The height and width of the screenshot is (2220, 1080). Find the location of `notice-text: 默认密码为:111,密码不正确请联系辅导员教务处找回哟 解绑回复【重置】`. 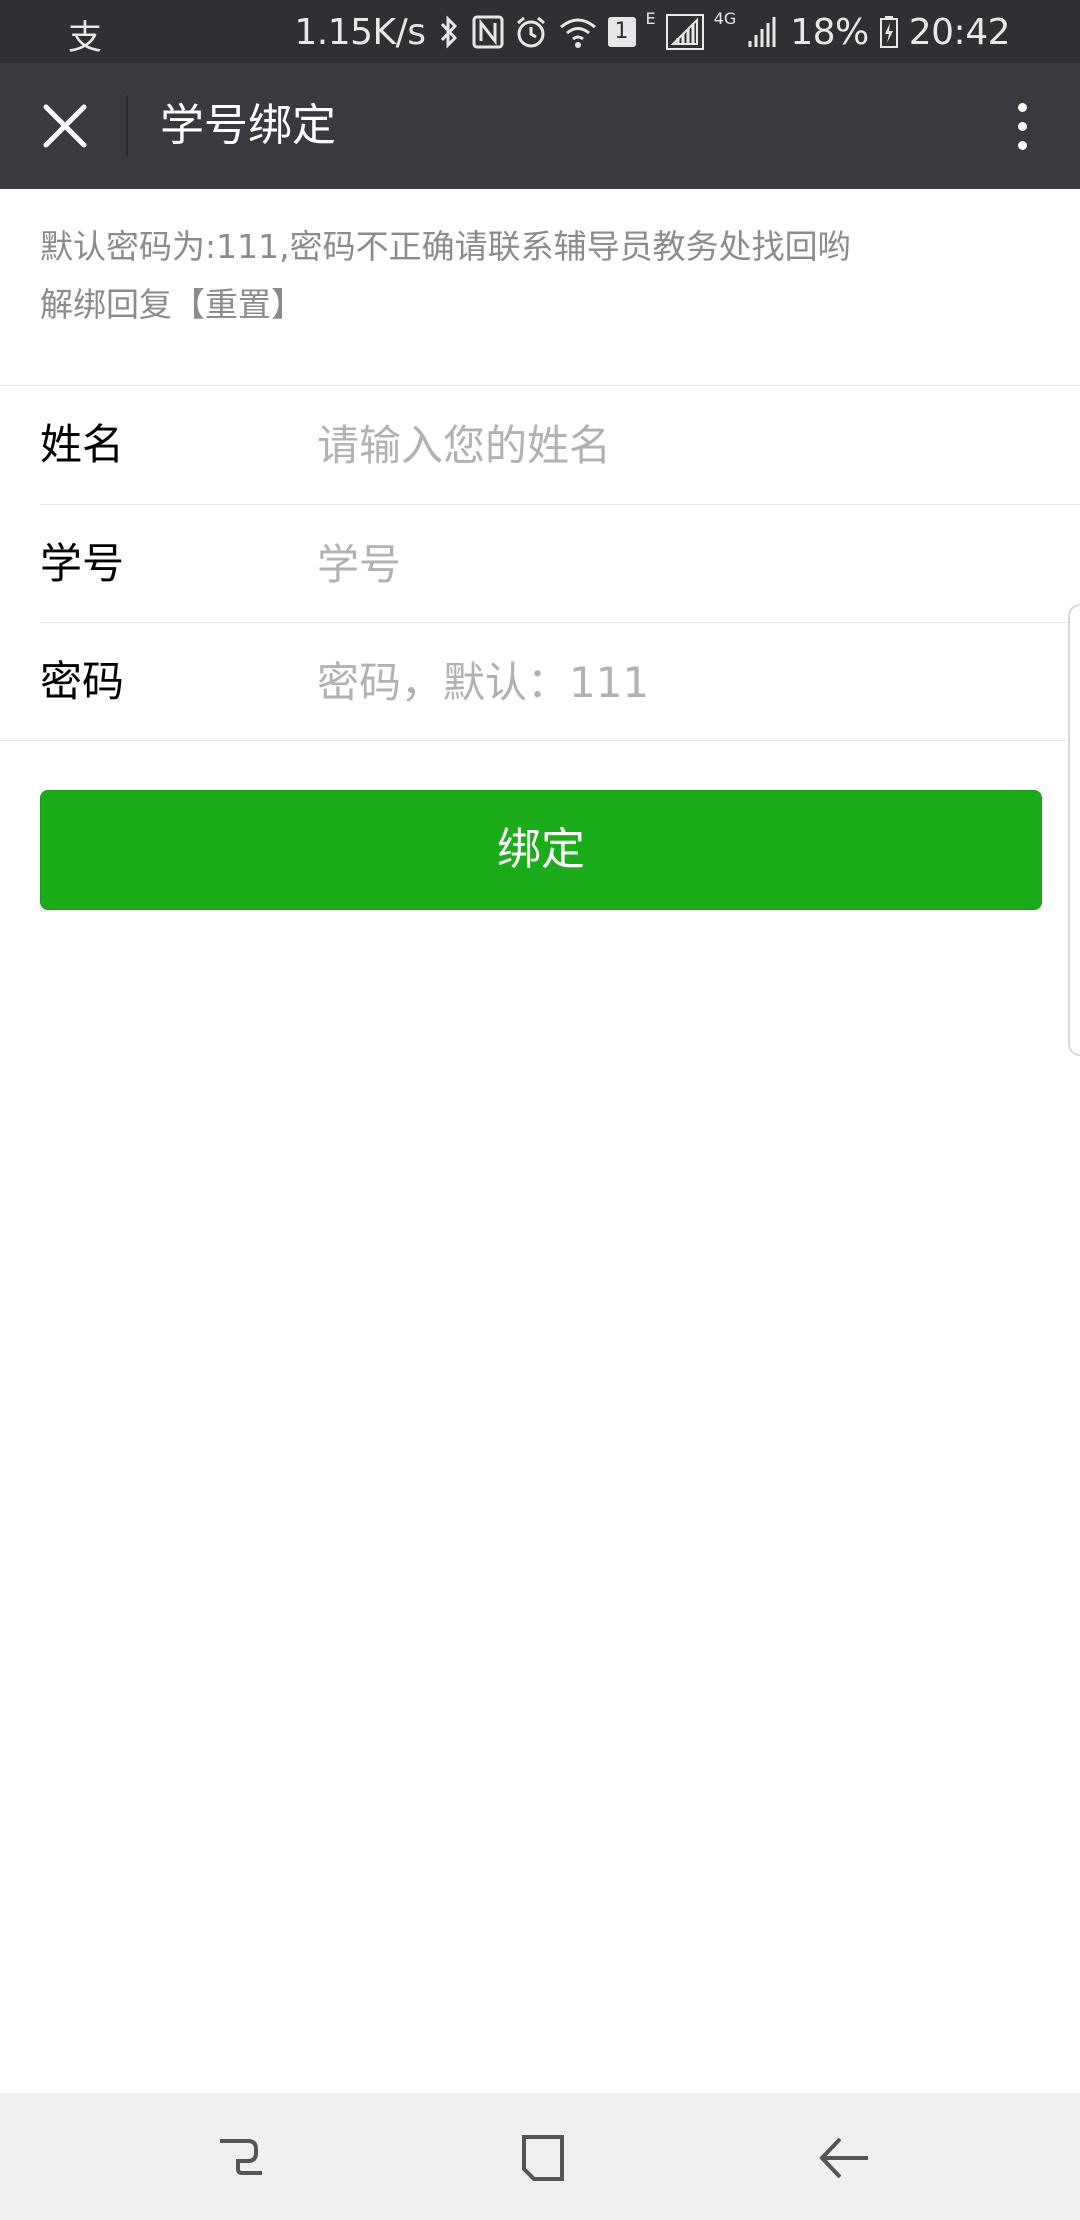

notice-text: 默认密码为:111,密码不正确请联系辅导员教务处找回哟 解绑回复【重置】 is located at coordinates (540, 276).